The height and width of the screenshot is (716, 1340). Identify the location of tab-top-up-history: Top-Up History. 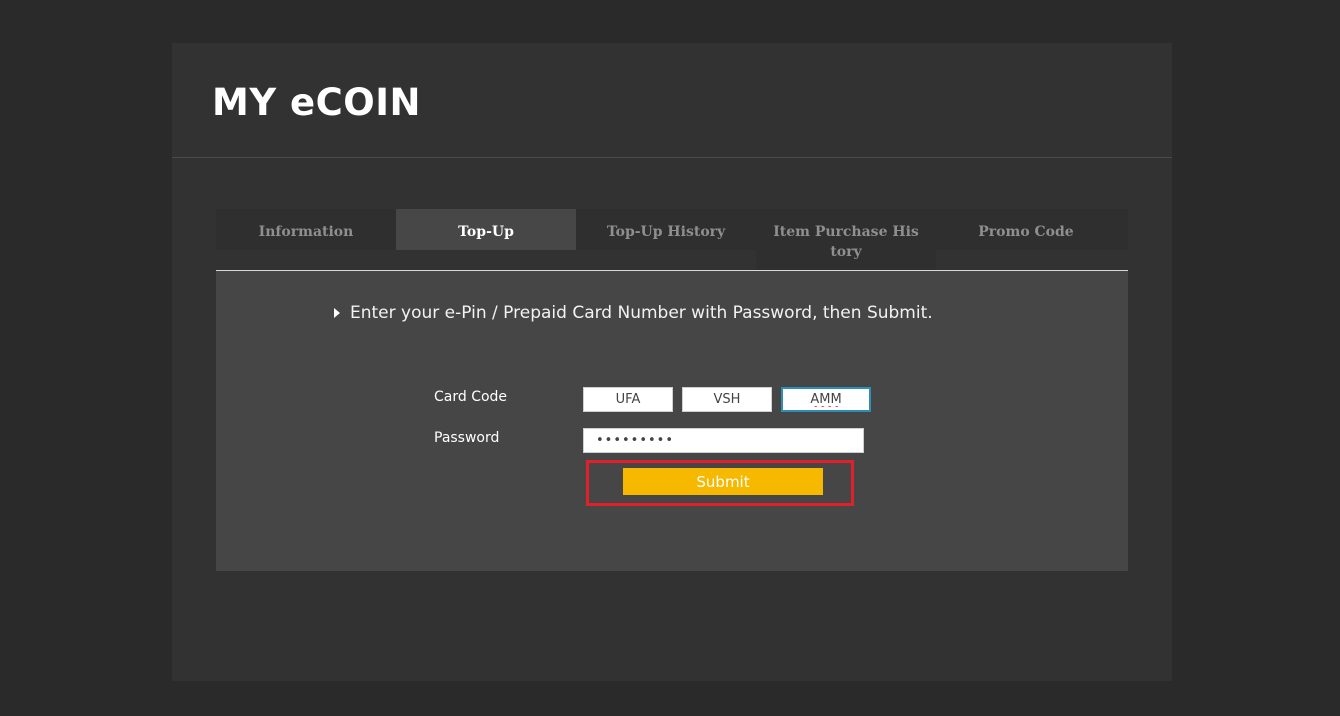
(666, 229).